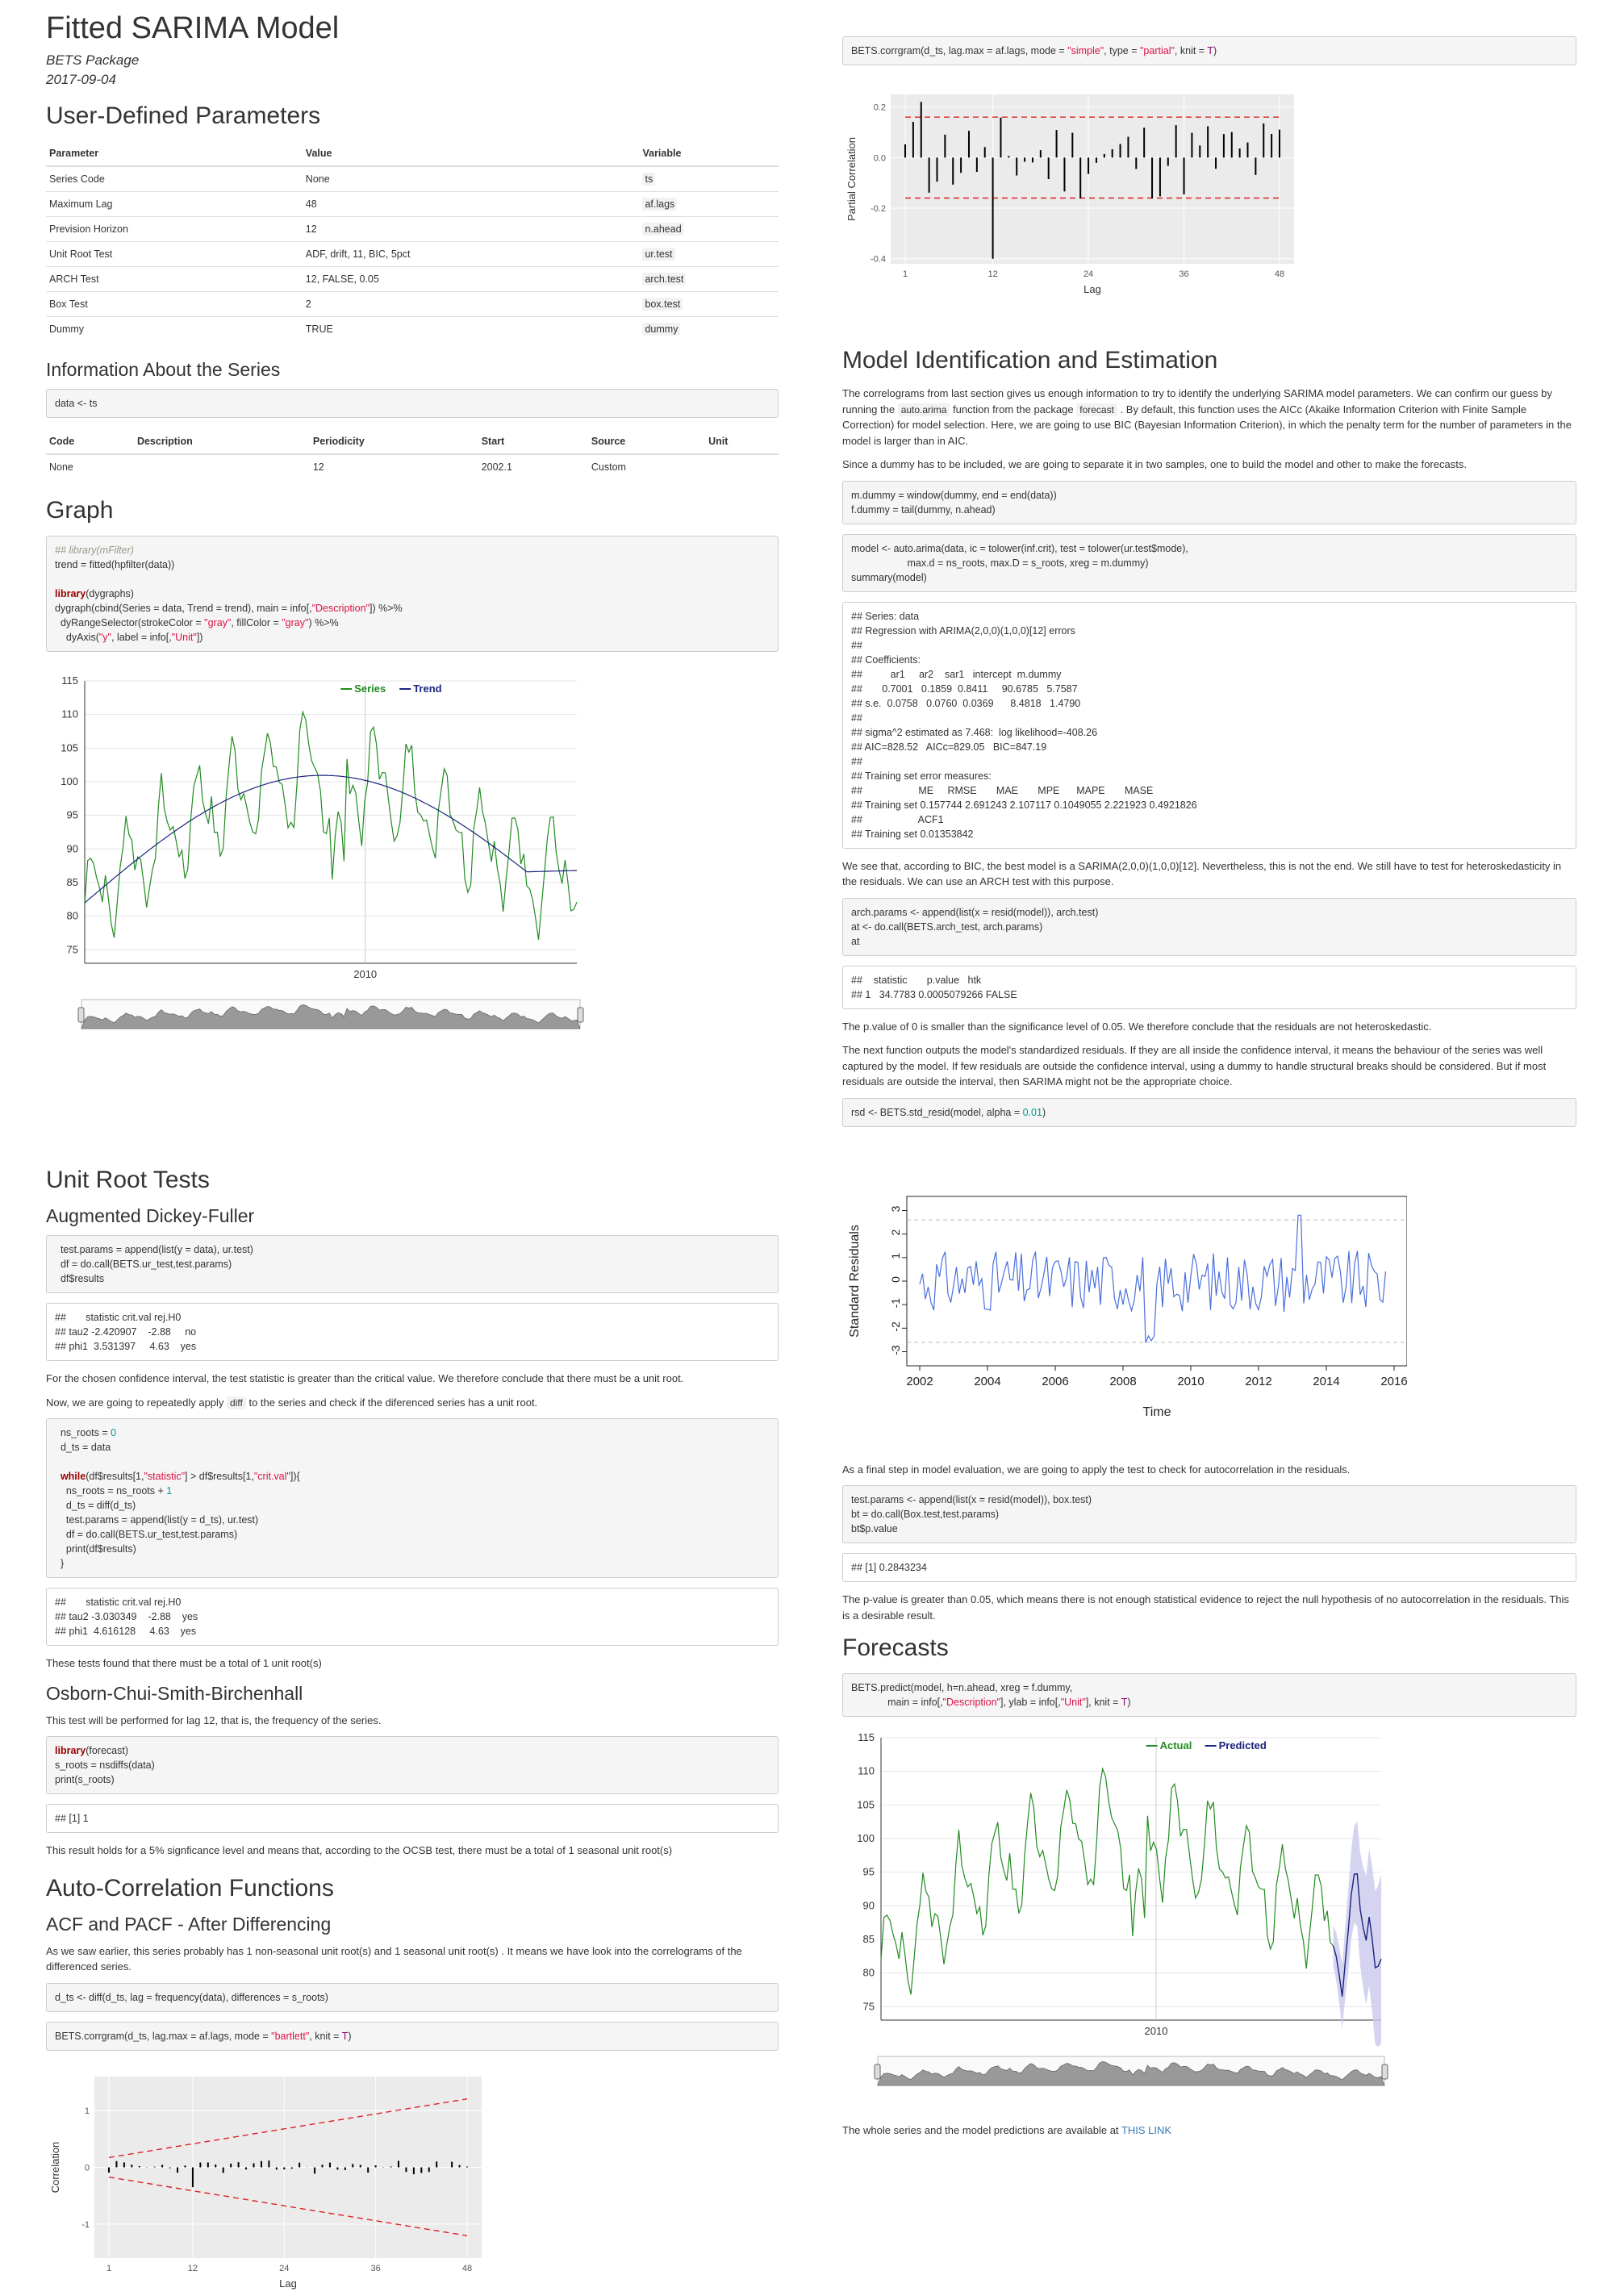  What do you see at coordinates (895, 1647) in the screenshot?
I see `forecasts-heading: Forecasts` at bounding box center [895, 1647].